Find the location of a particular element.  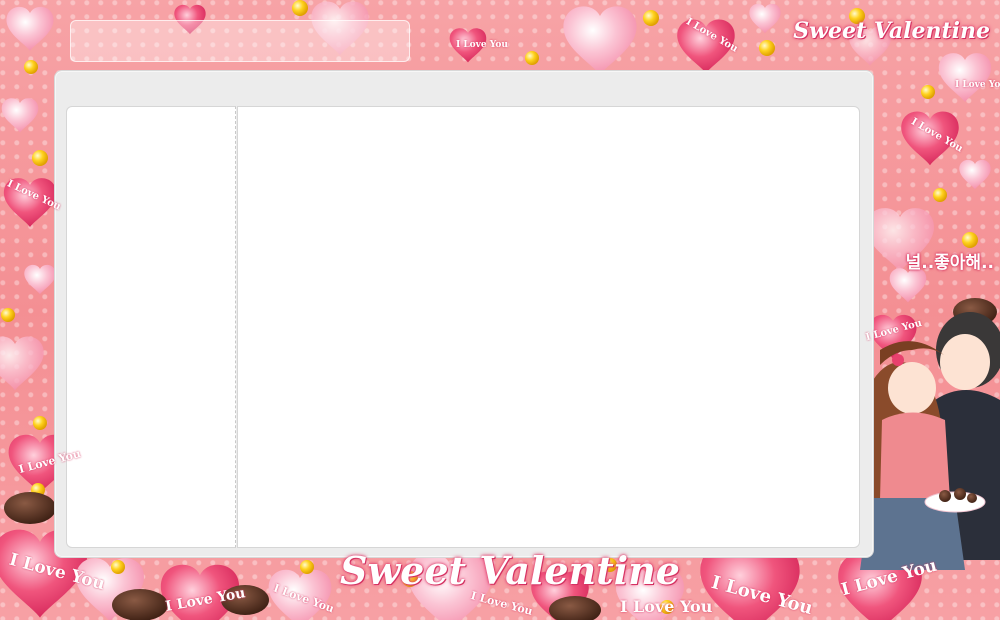

sweet-valentine-title-top: Sweet Valentine is located at coordinates (891, 31).